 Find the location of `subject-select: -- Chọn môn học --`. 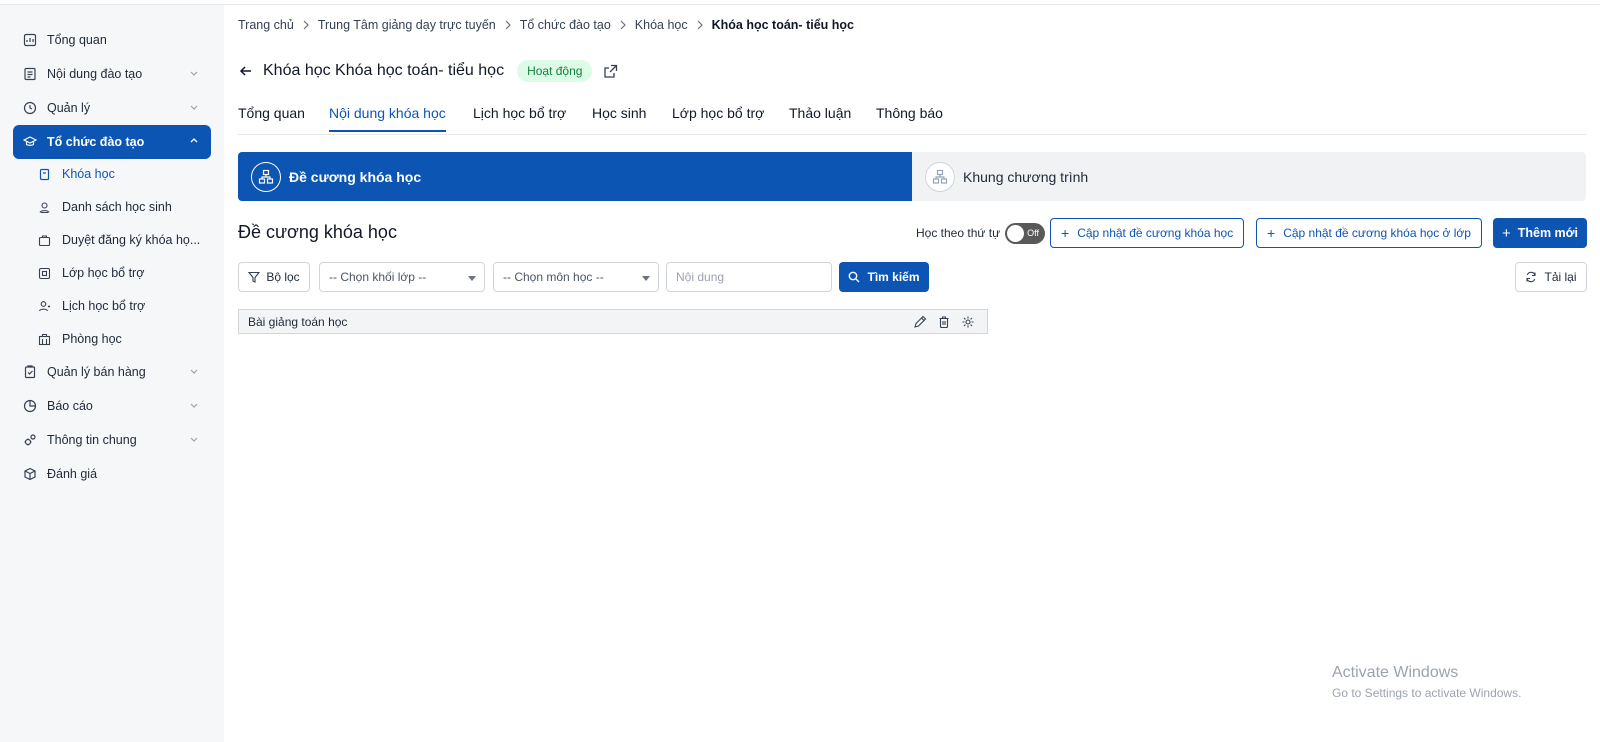

subject-select: -- Chọn môn học -- is located at coordinates (576, 277).